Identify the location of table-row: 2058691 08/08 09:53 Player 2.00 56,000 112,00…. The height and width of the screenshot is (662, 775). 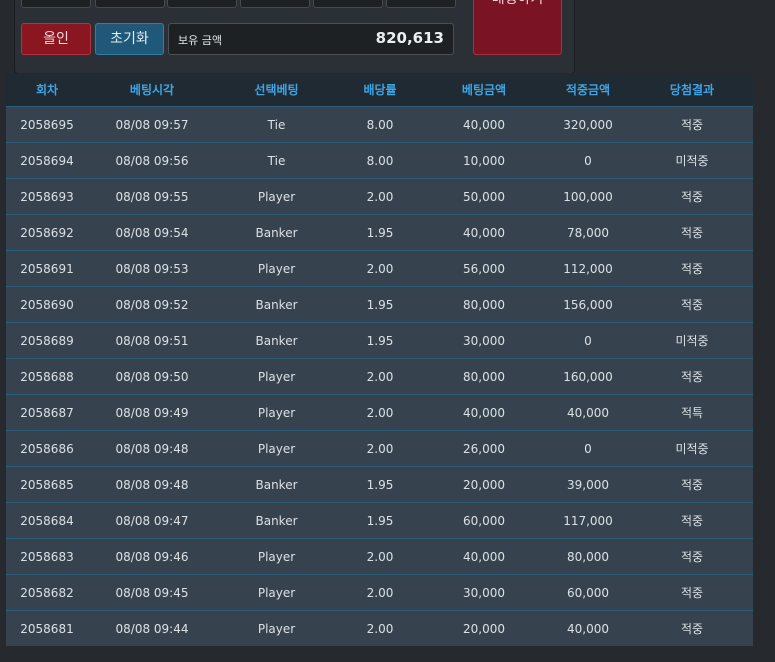
(379, 268).